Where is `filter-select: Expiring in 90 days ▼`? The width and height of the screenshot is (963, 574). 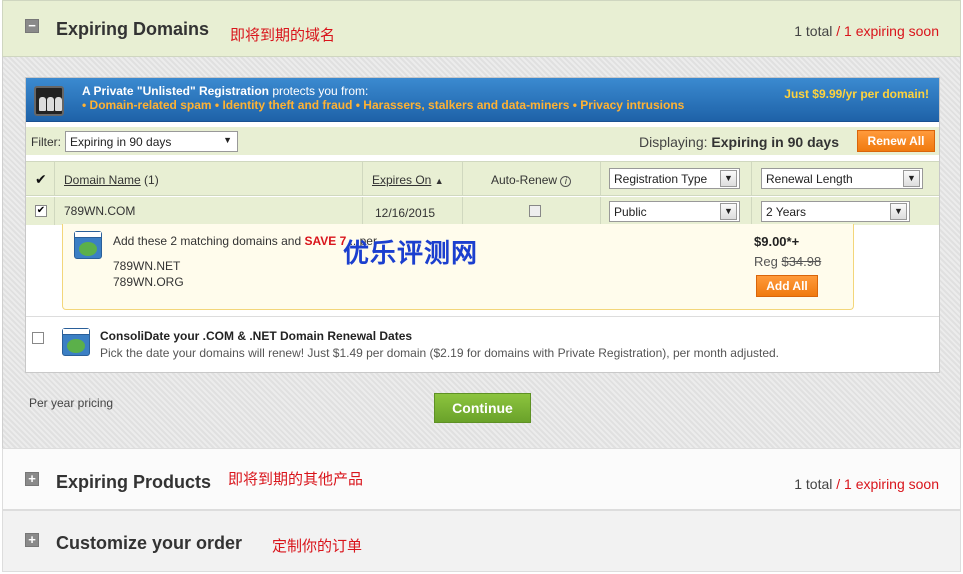
filter-select: Expiring in 90 days ▼ is located at coordinates (151, 141).